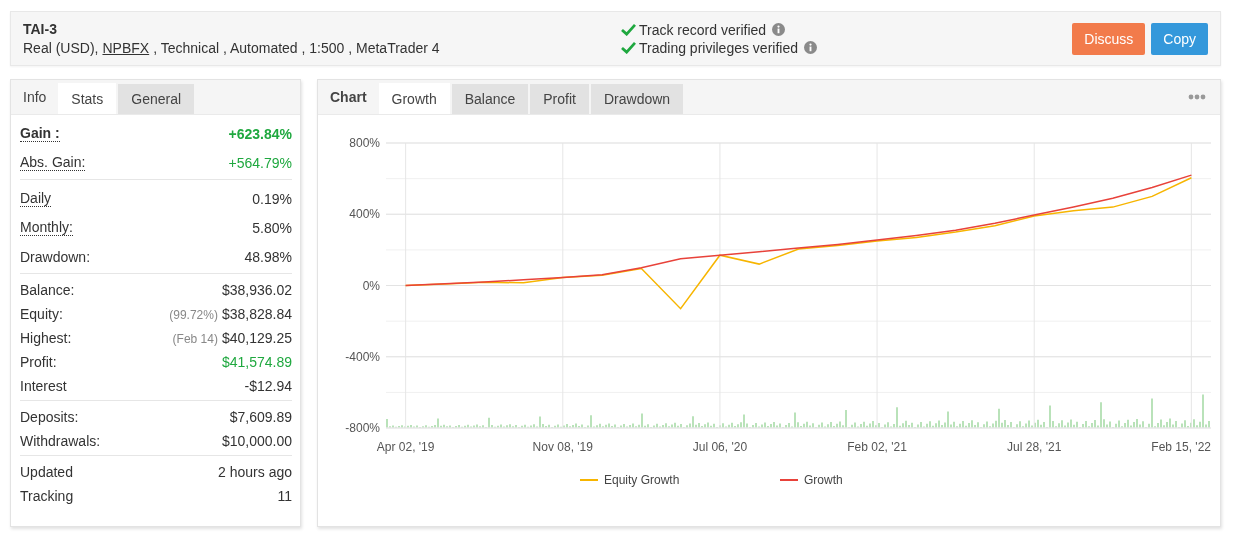  What do you see at coordinates (41, 314) in the screenshot?
I see `stat-label: Equity:` at bounding box center [41, 314].